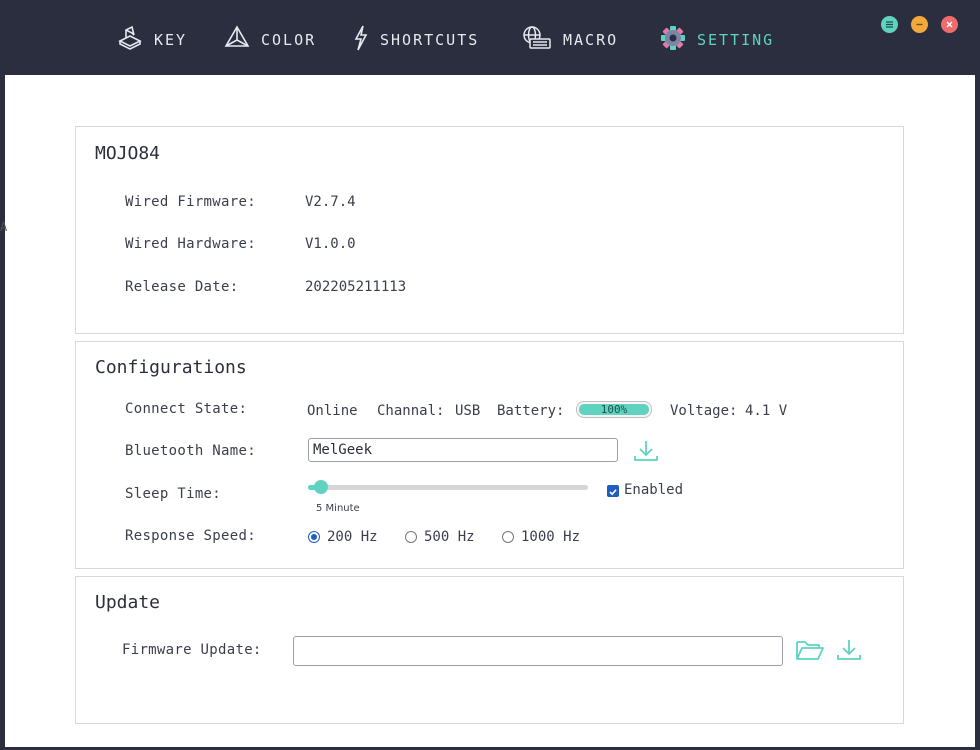 This screenshot has height=750, width=980. What do you see at coordinates (128, 153) in the screenshot?
I see `device-name: MOJO84` at bounding box center [128, 153].